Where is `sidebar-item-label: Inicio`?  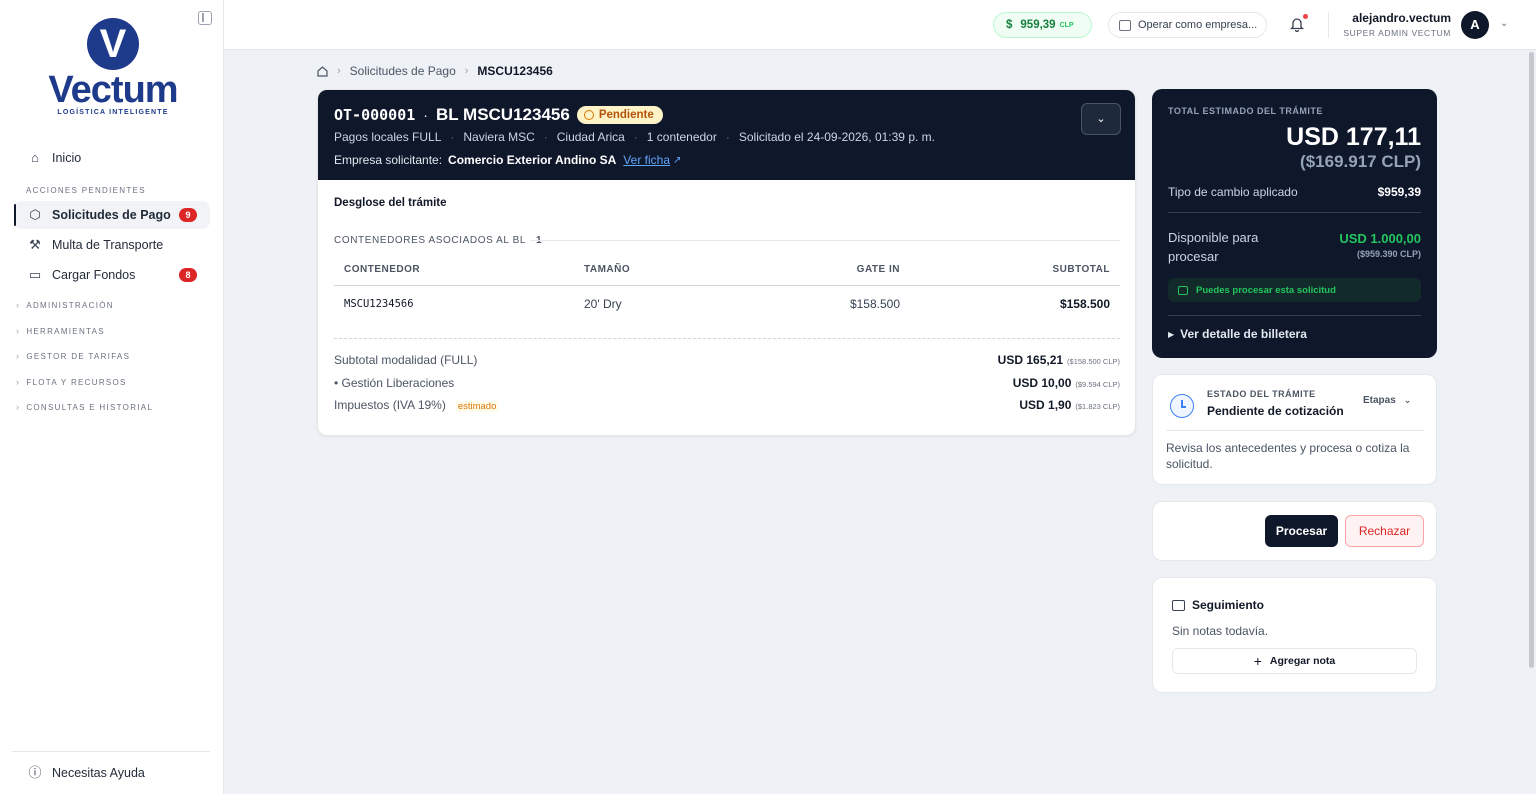
sidebar-item-label: Inicio is located at coordinates (67, 158).